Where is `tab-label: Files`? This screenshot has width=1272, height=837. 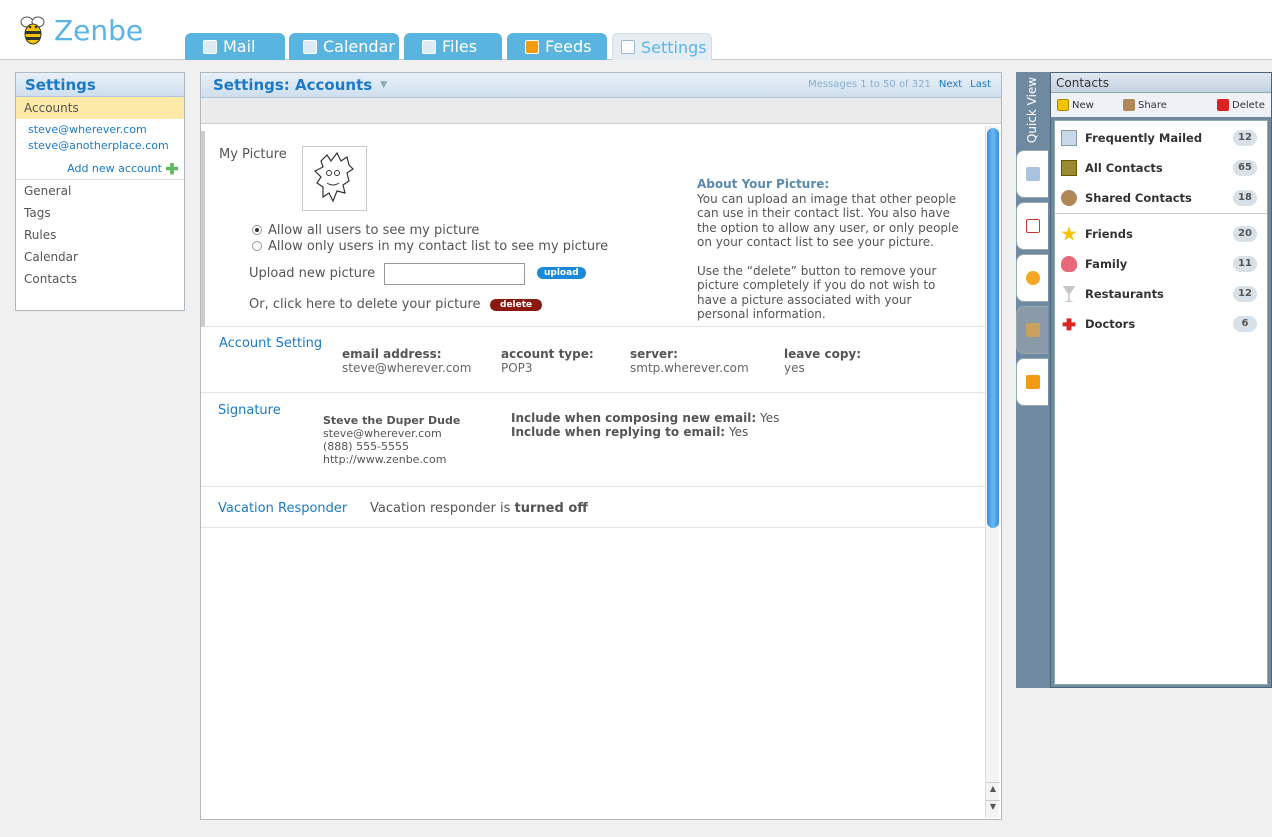 tab-label: Files is located at coordinates (460, 46).